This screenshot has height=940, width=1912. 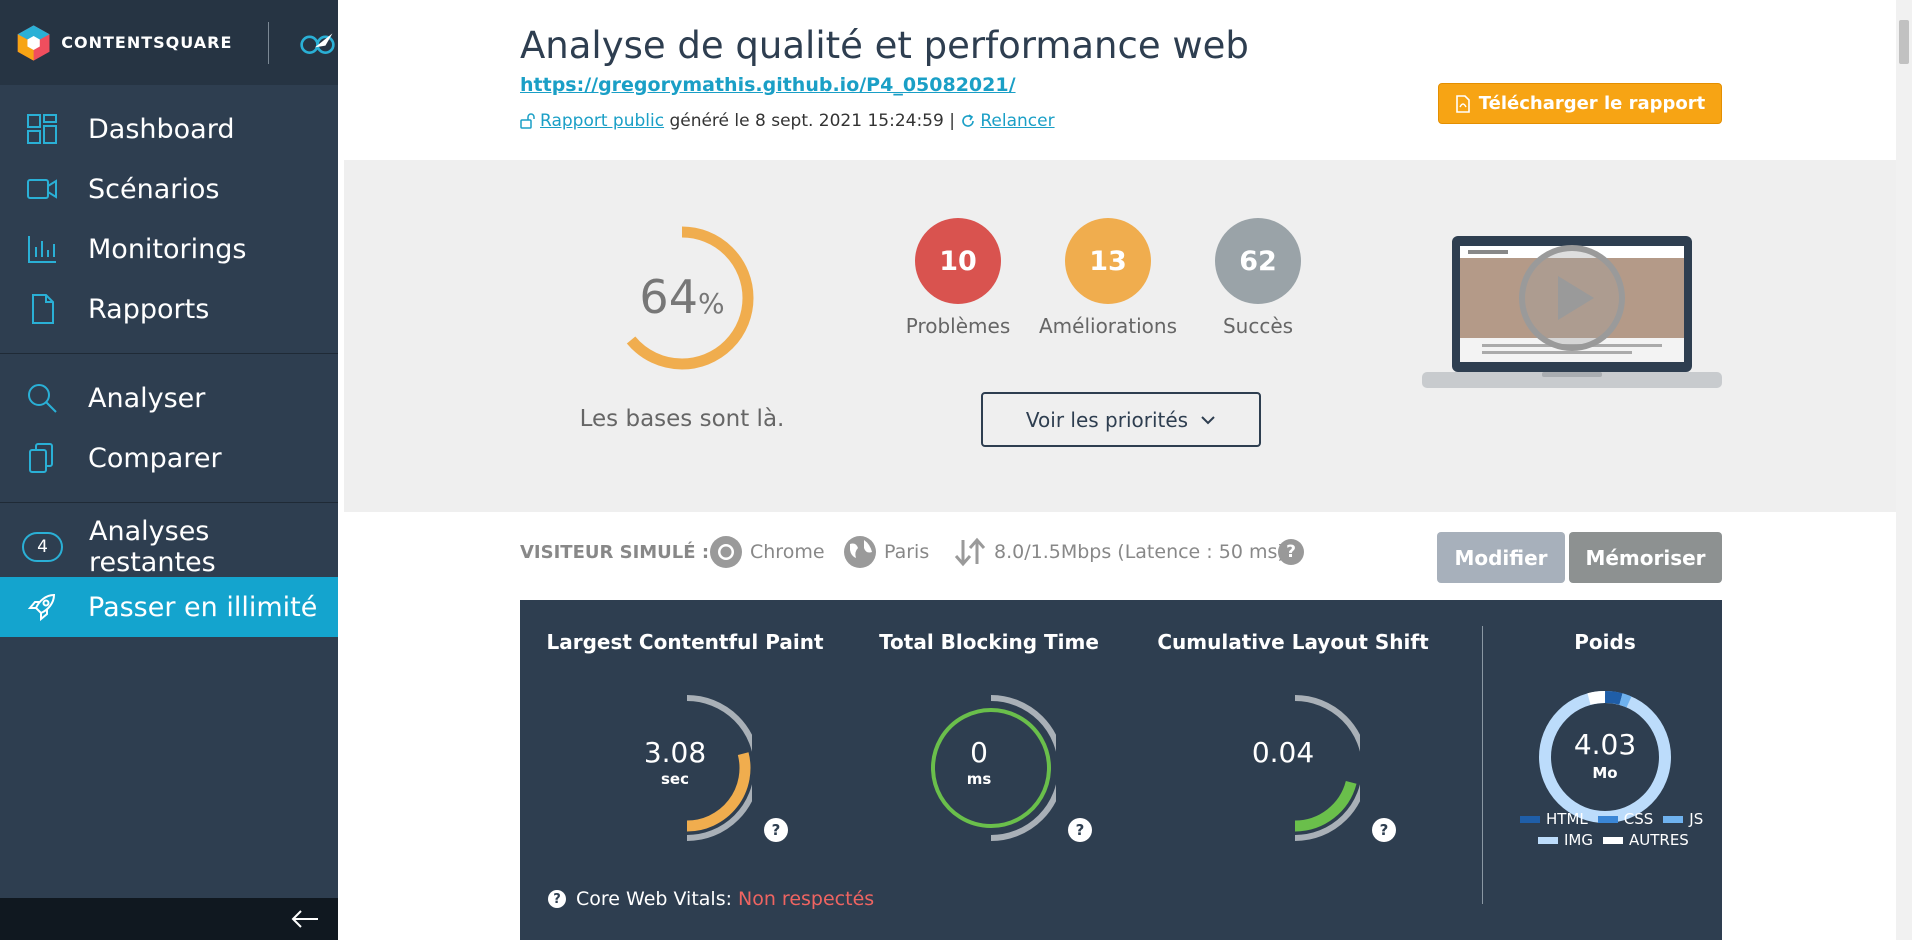 What do you see at coordinates (989, 642) in the screenshot?
I see `metric-title: Total Blocking Time` at bounding box center [989, 642].